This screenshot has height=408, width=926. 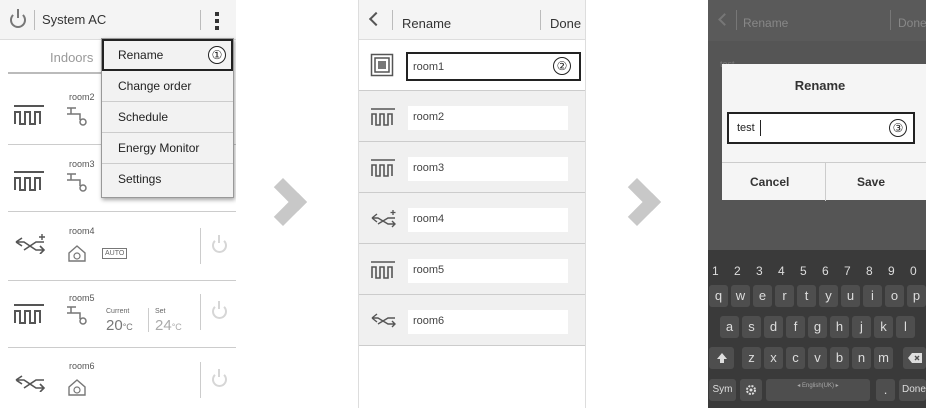 What do you see at coordinates (71, 57) in the screenshot?
I see `tab-indoors: Indoors` at bounding box center [71, 57].